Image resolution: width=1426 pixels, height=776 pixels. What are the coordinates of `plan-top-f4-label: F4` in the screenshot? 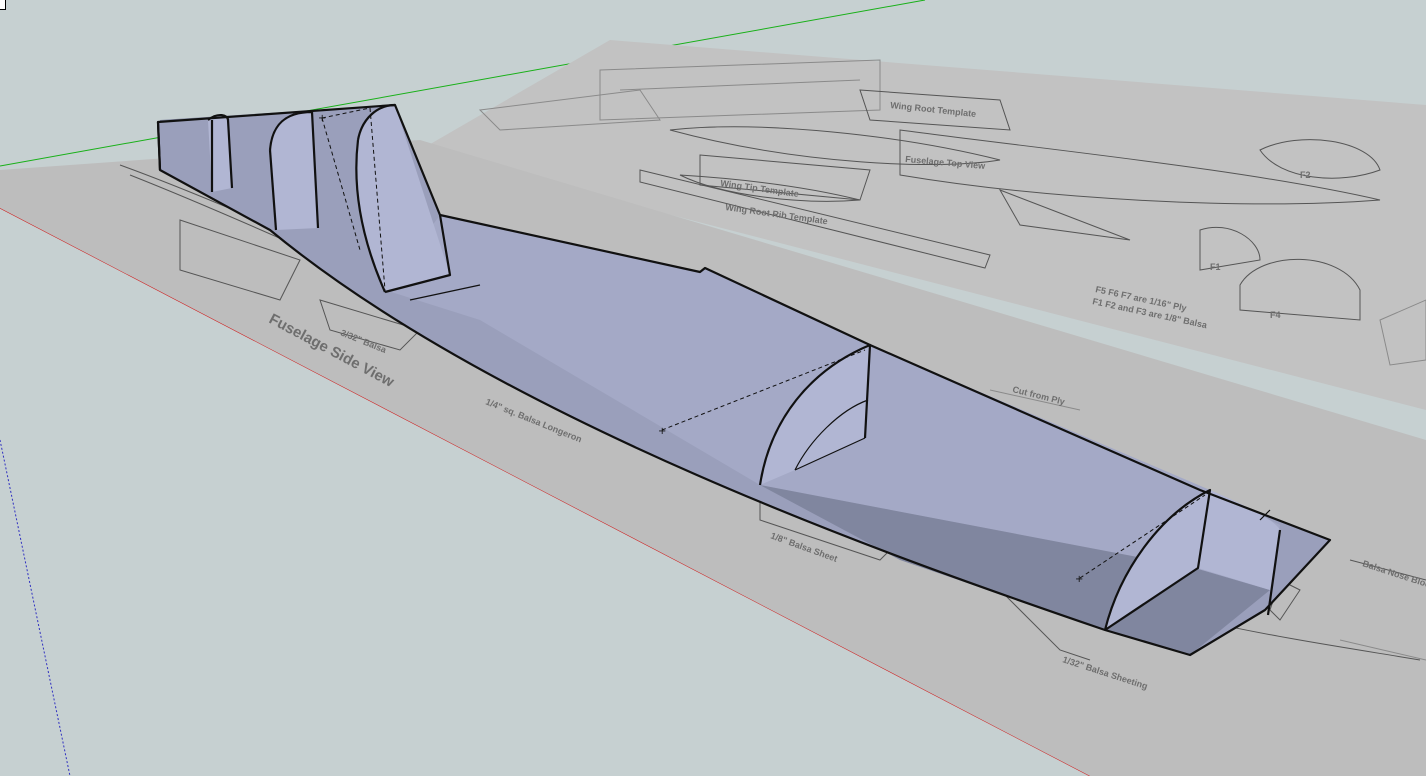 It's located at (1275, 315).